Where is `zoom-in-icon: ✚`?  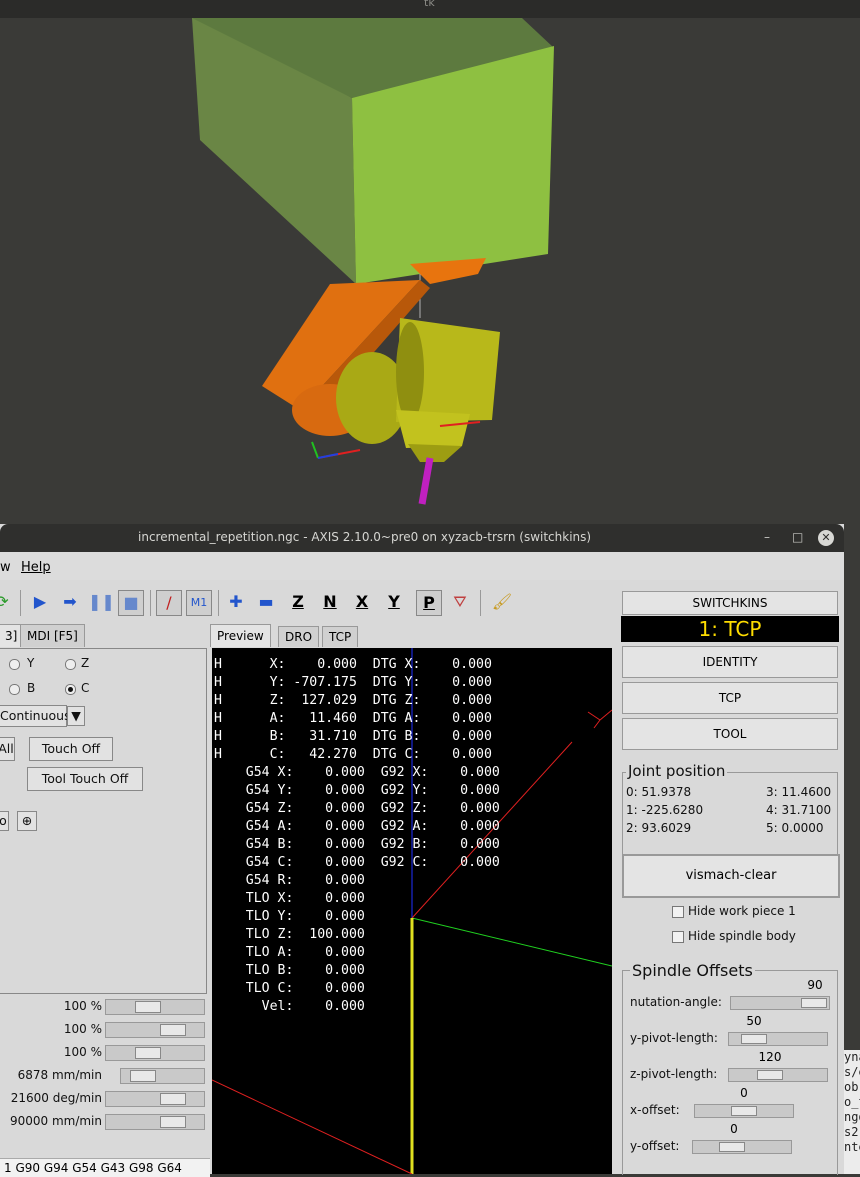 zoom-in-icon: ✚ is located at coordinates (236, 602).